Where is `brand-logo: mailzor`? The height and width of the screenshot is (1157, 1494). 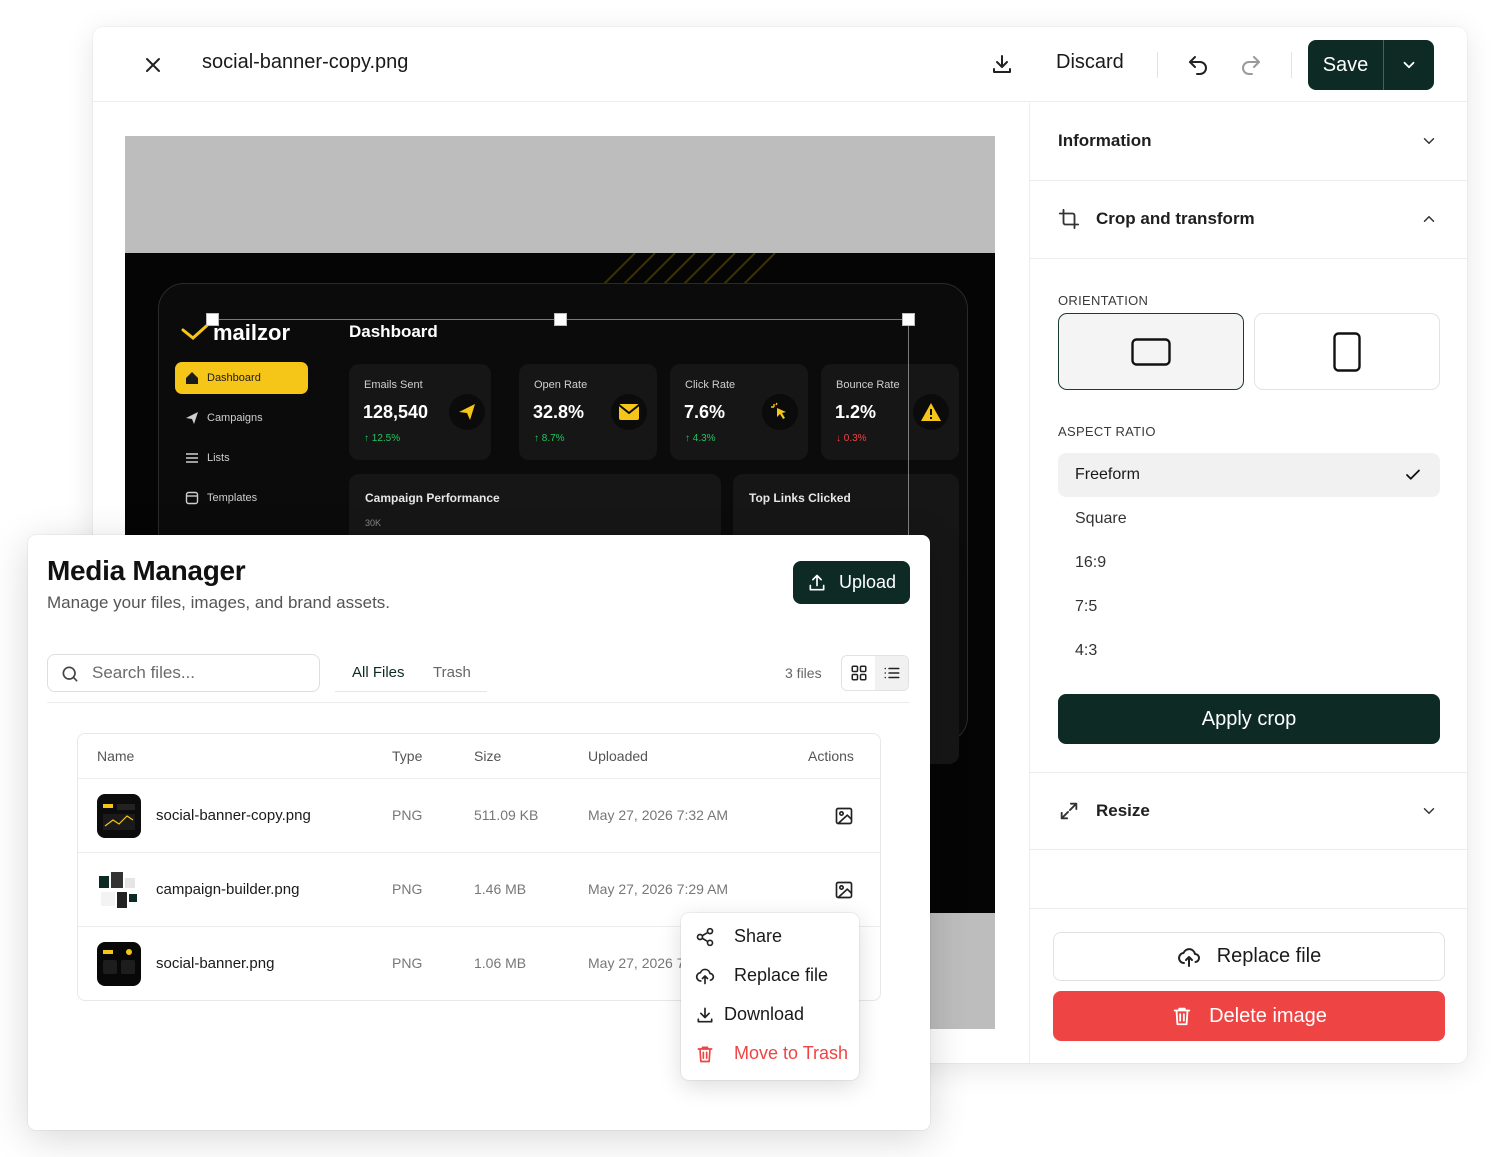 brand-logo: mailzor is located at coordinates (252, 332).